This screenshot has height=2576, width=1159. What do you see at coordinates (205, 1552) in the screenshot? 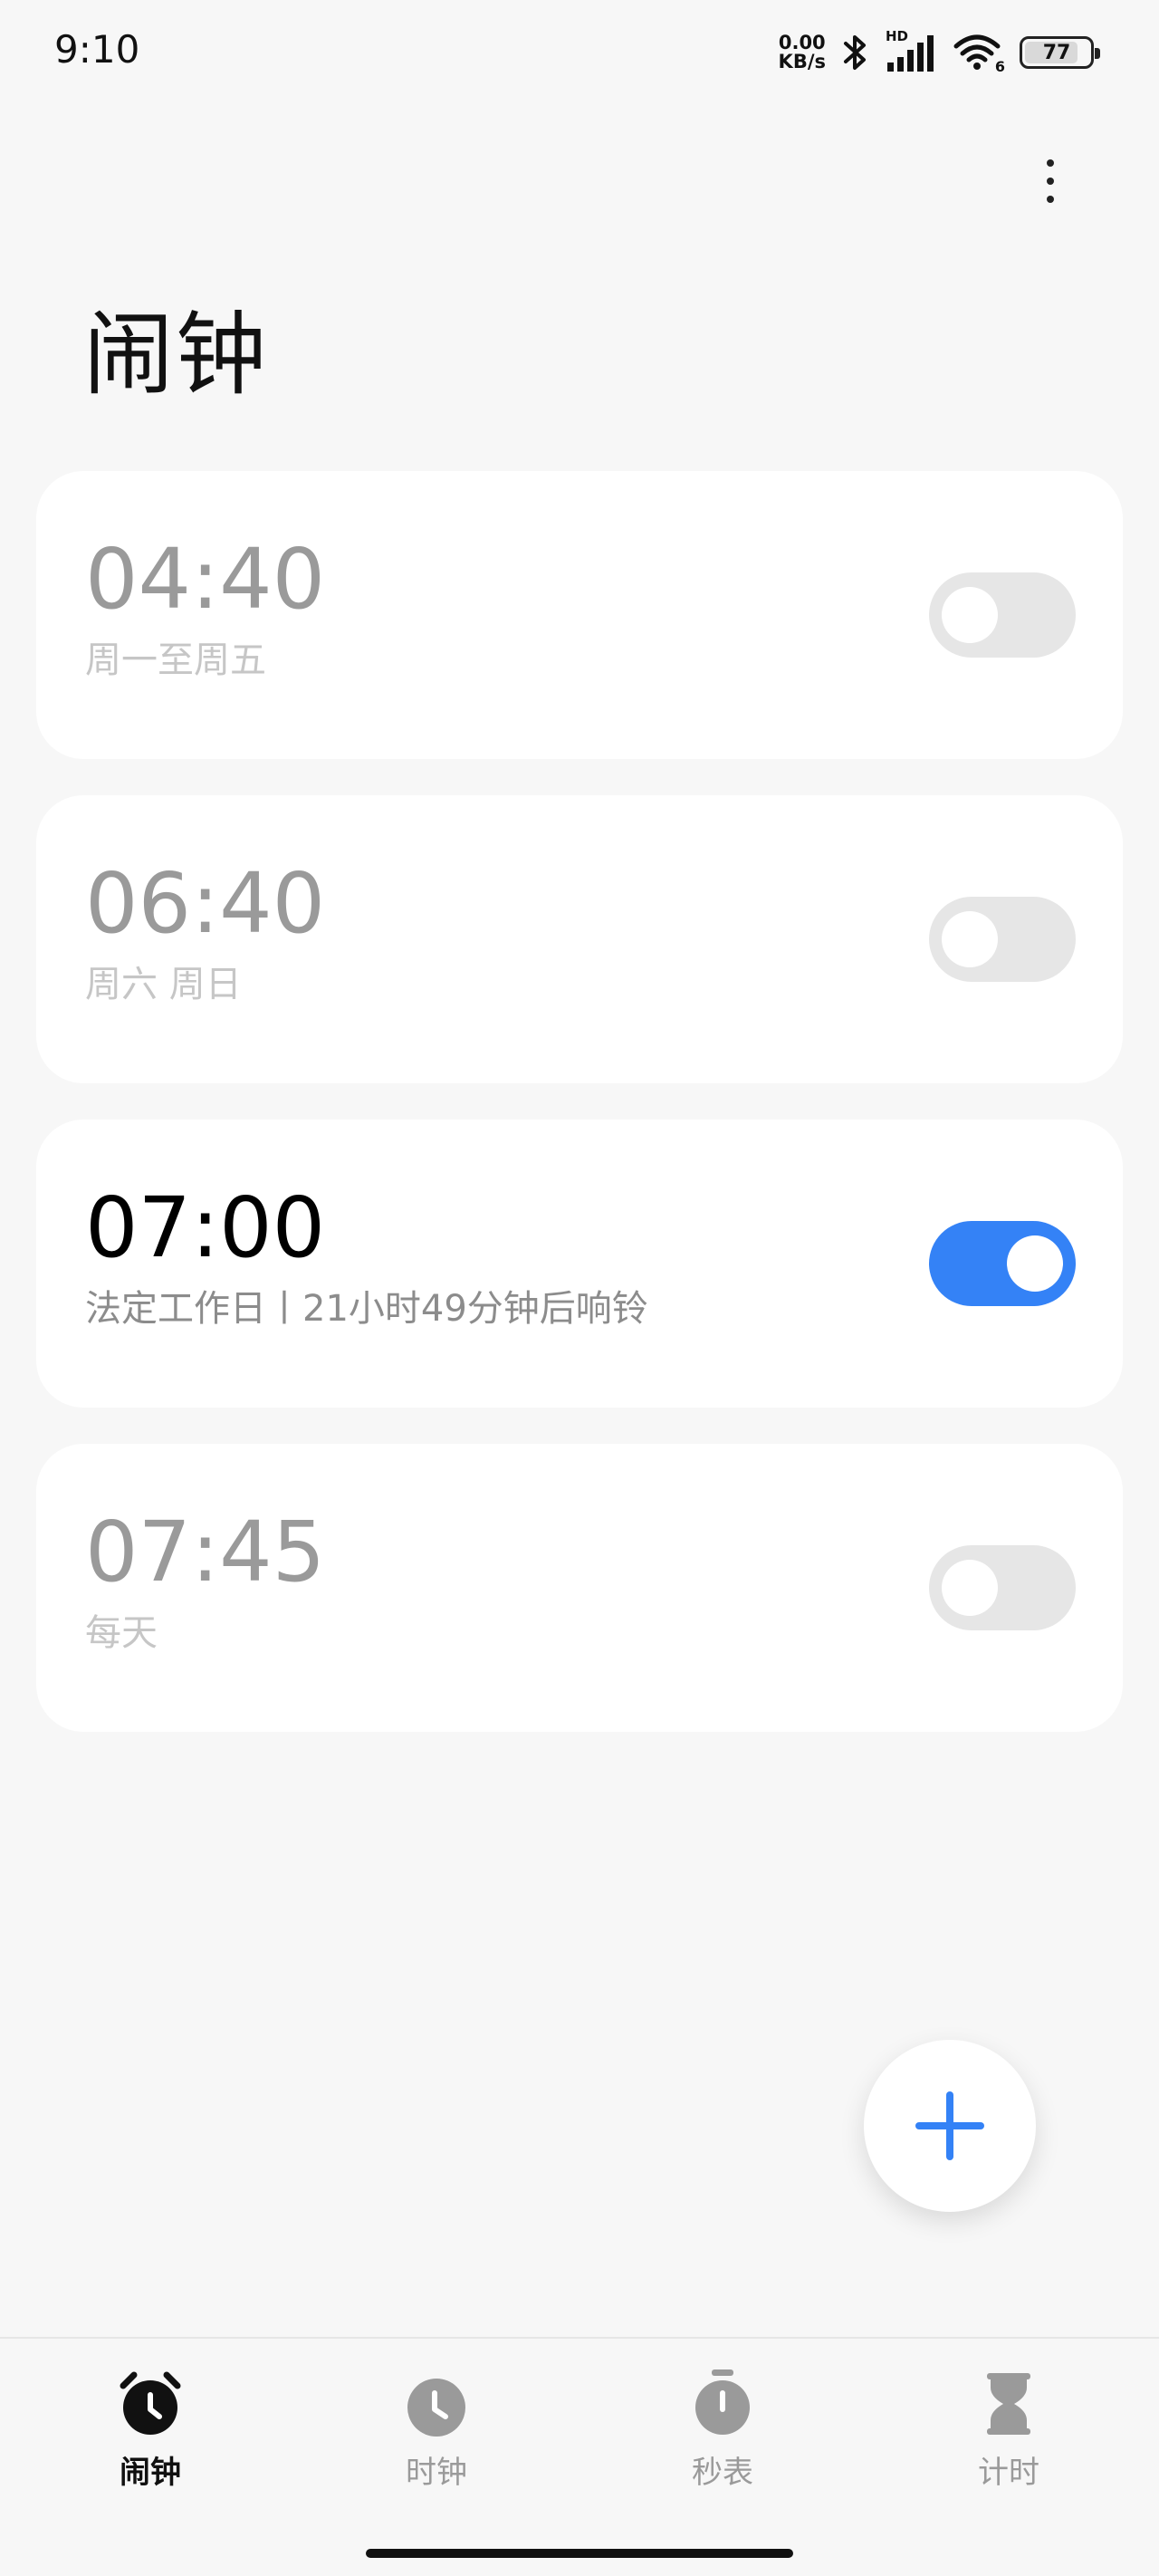
I see `alarm-time: 07:45` at bounding box center [205, 1552].